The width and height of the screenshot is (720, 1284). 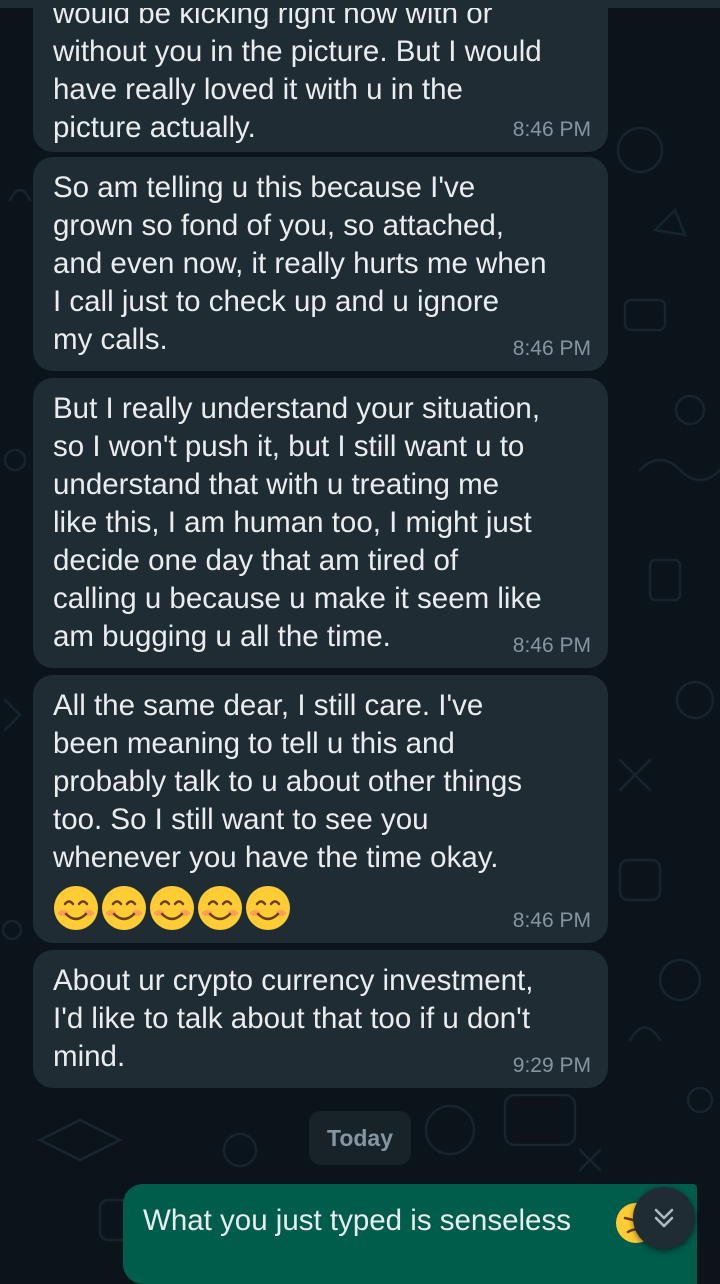 What do you see at coordinates (360, 4) in the screenshot?
I see `header-edge` at bounding box center [360, 4].